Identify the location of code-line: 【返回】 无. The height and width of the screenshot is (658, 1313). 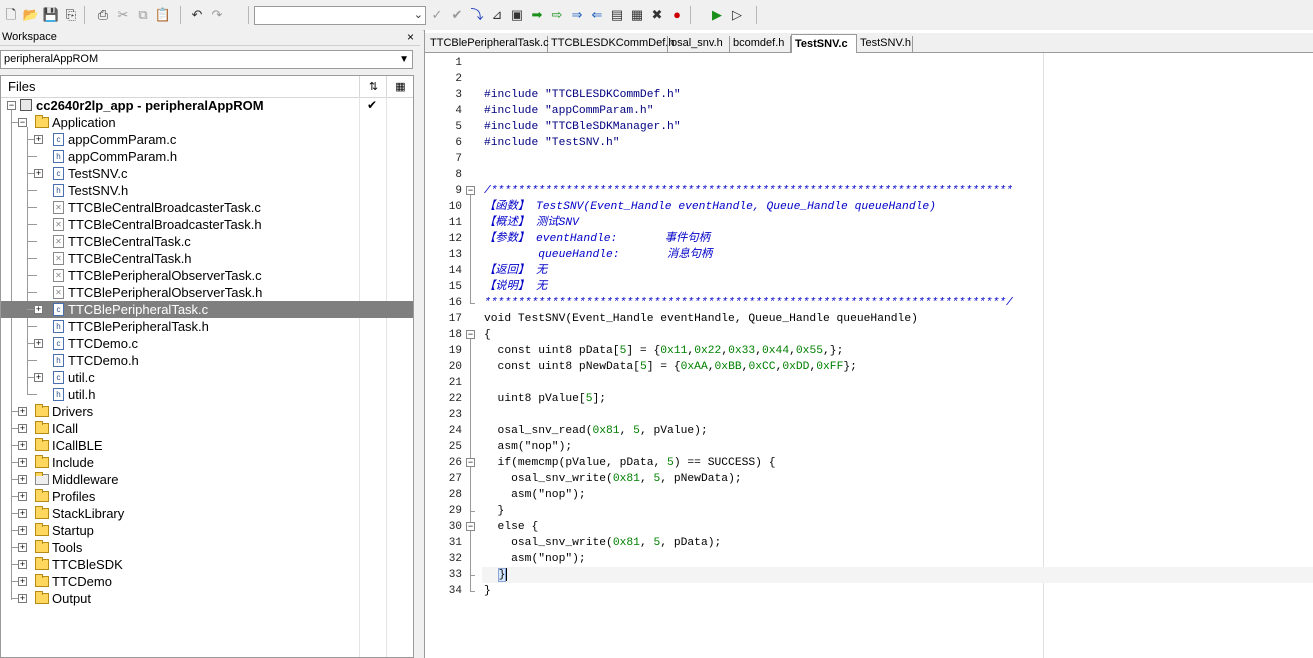
(515, 271).